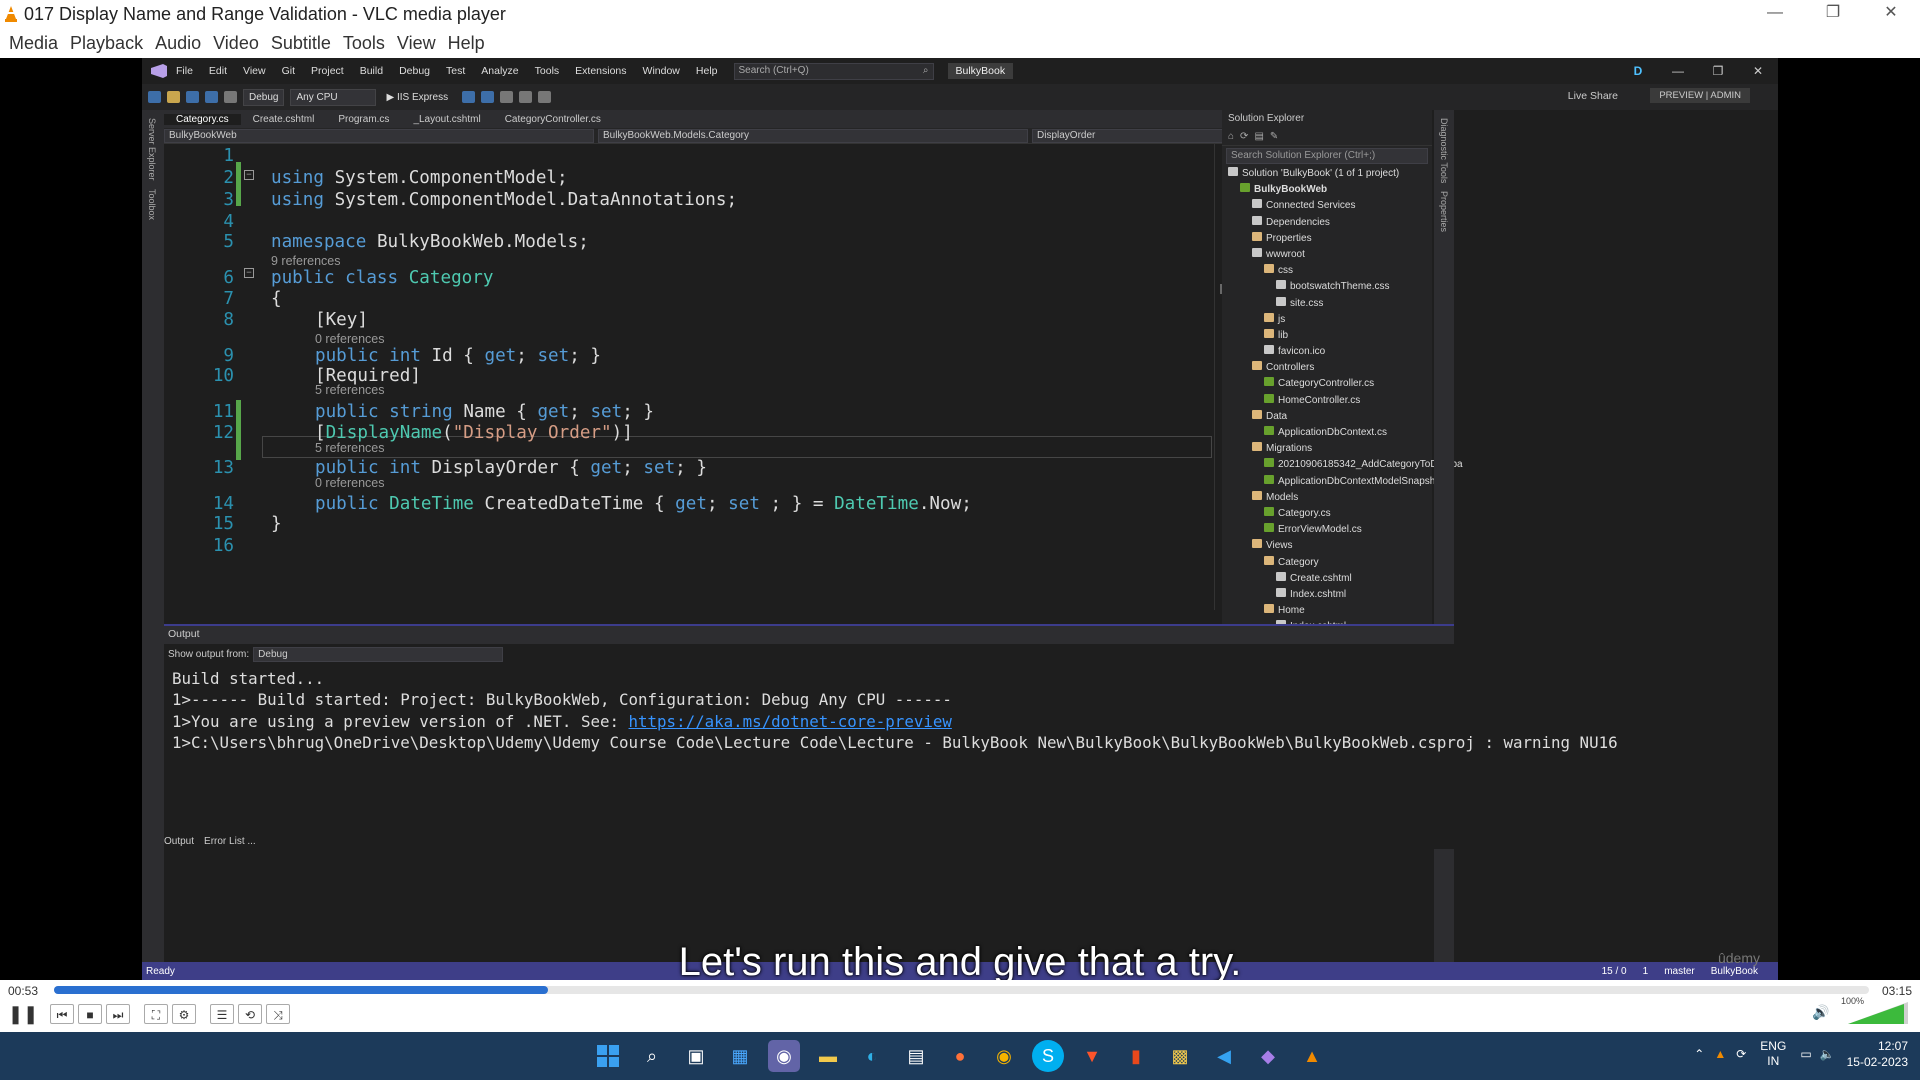 This screenshot has height=1080, width=1920. Describe the element at coordinates (1592, 96) in the screenshot. I see `live-share: Live Share` at that location.